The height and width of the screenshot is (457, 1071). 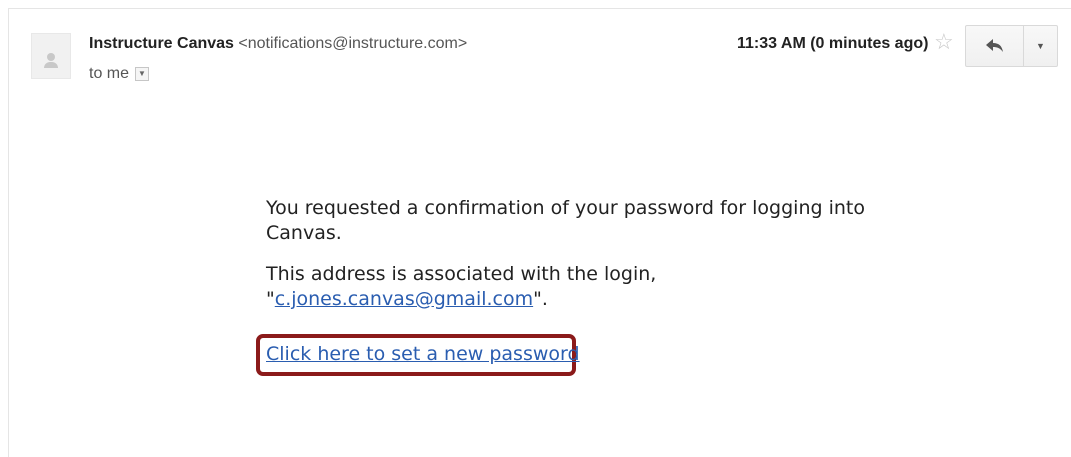 I want to click on recipient-line: to me ▼, so click(x=119, y=74).